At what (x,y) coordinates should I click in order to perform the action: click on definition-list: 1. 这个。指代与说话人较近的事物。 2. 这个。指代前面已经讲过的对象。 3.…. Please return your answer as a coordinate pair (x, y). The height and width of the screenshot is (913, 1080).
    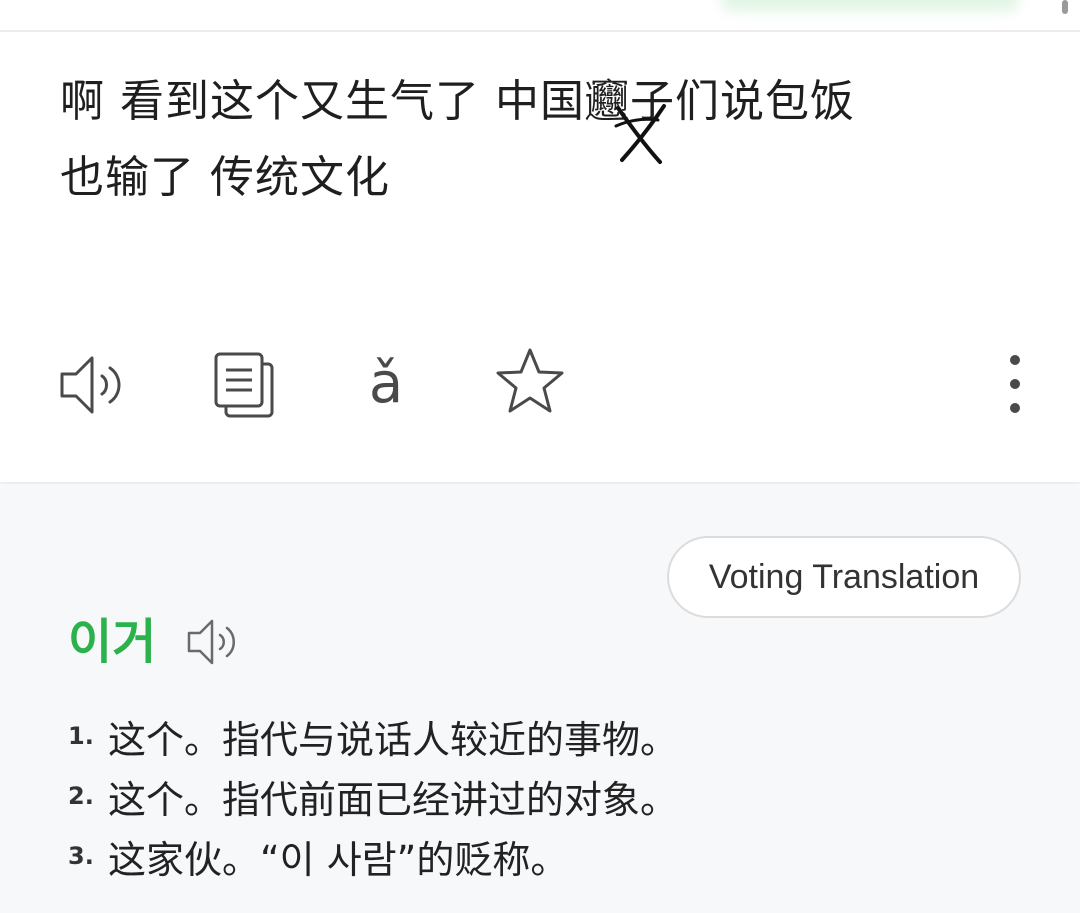
    Looking at the image, I should click on (373, 796).